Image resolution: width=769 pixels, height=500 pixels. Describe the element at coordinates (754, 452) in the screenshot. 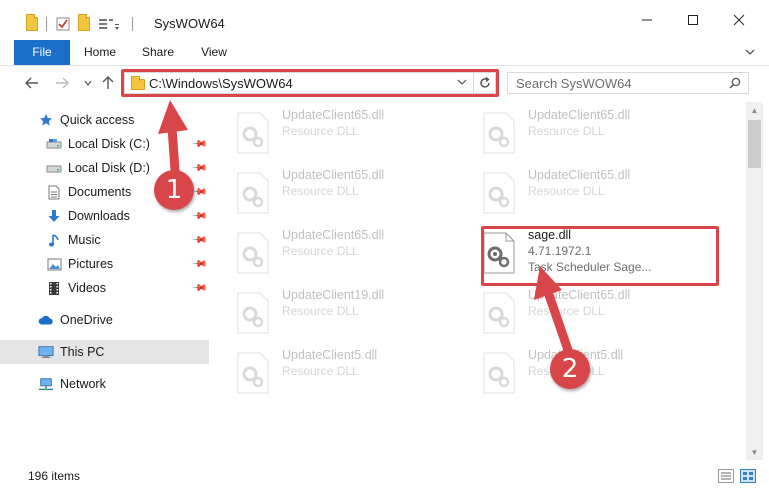

I see `scroll-down-icon: ▼` at that location.